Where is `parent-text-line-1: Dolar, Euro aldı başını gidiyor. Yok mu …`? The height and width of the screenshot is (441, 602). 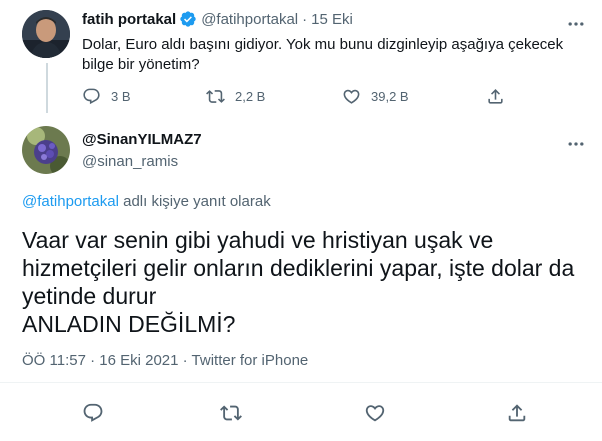
parent-text-line-1: Dolar, Euro aldı başını gidiyor. Yok mu … is located at coordinates (323, 44).